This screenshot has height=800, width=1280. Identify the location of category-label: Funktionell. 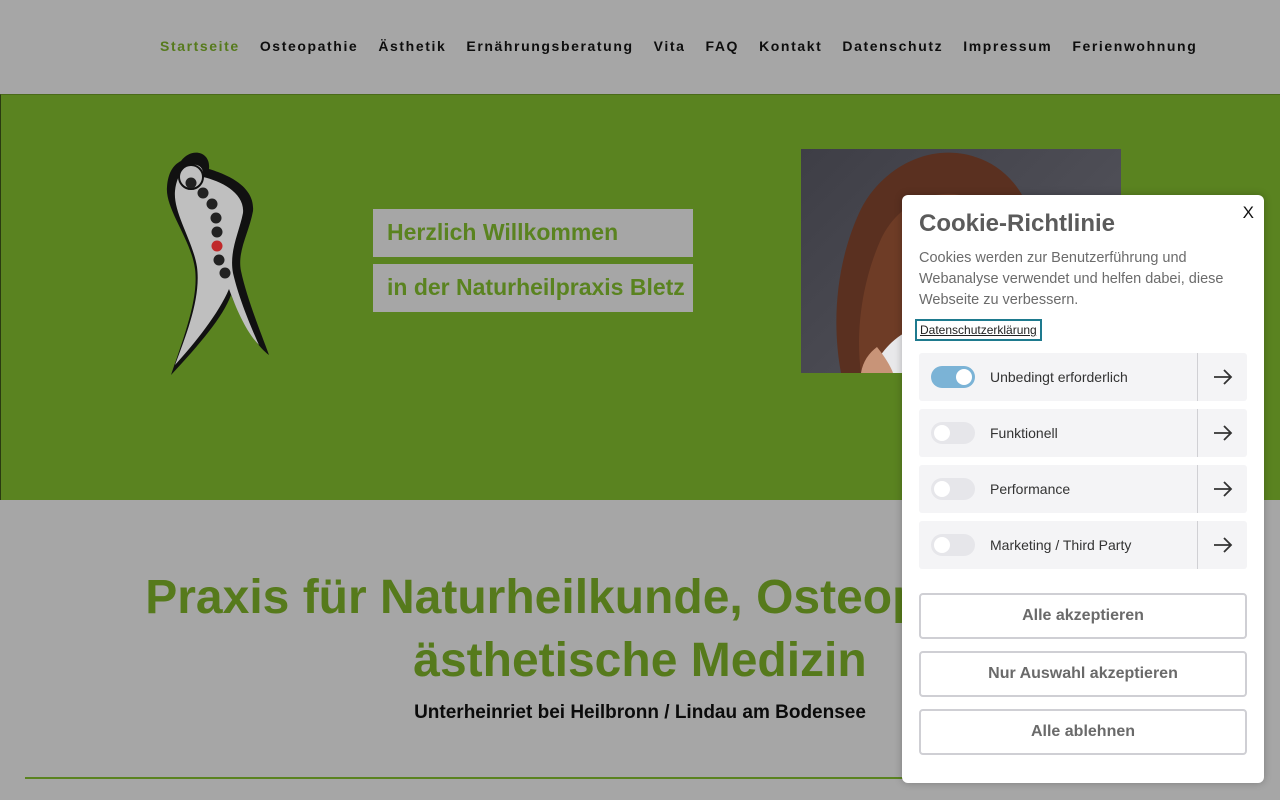
(1024, 433).